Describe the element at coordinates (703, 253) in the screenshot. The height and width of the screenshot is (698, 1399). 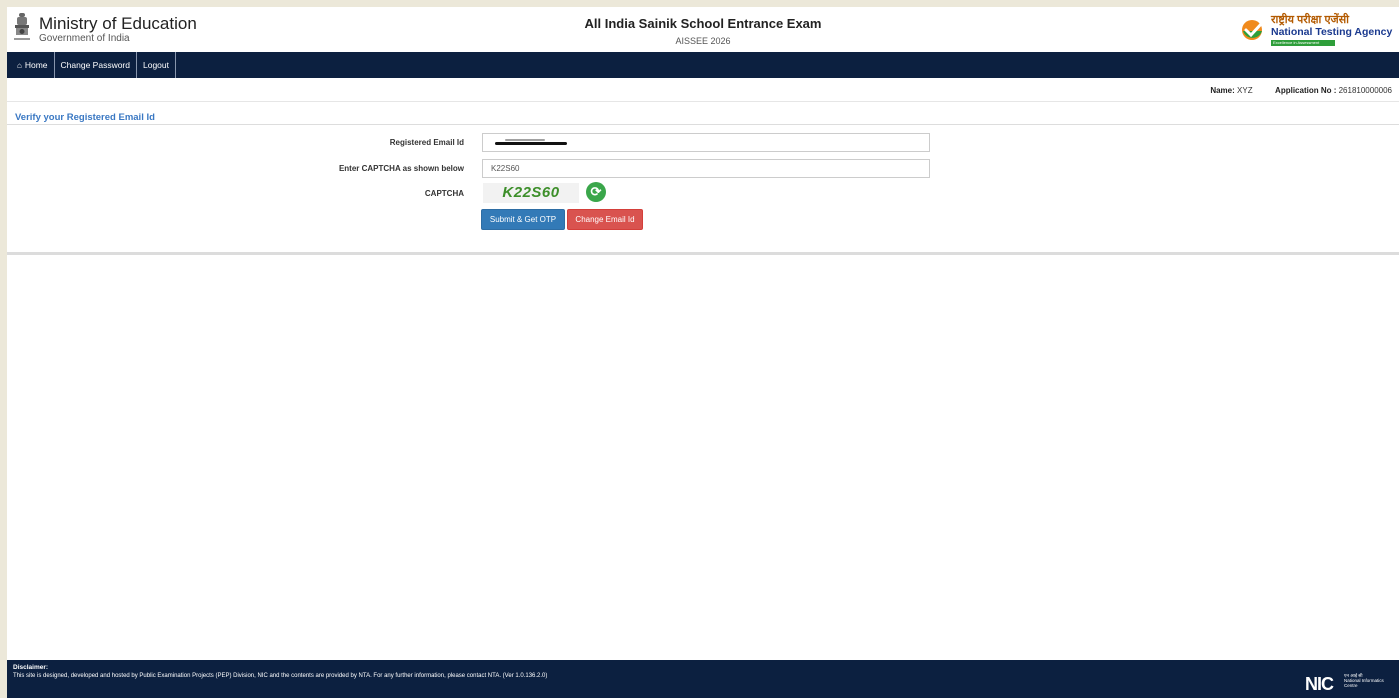
I see `panel-bottom-border` at that location.